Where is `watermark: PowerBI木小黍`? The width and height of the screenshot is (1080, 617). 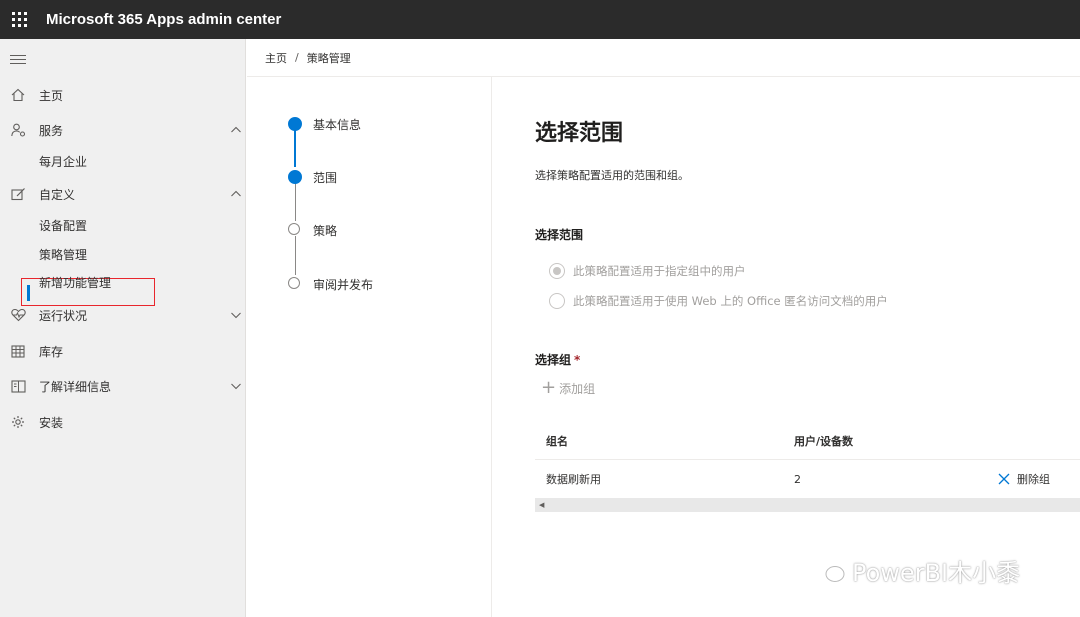
watermark: PowerBI木小黍 is located at coordinates (916, 570).